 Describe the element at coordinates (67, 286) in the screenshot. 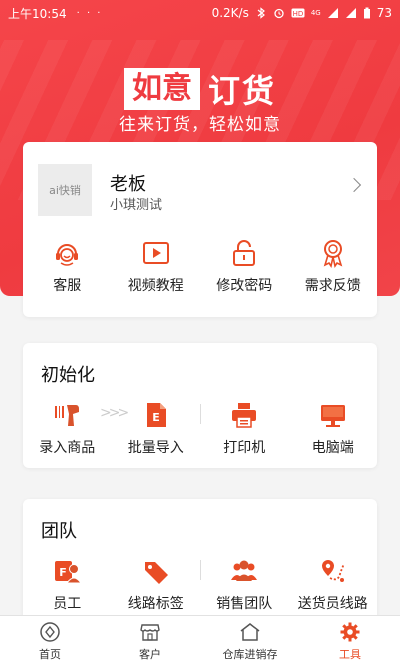

I see `customer-service-label: 客服` at that location.